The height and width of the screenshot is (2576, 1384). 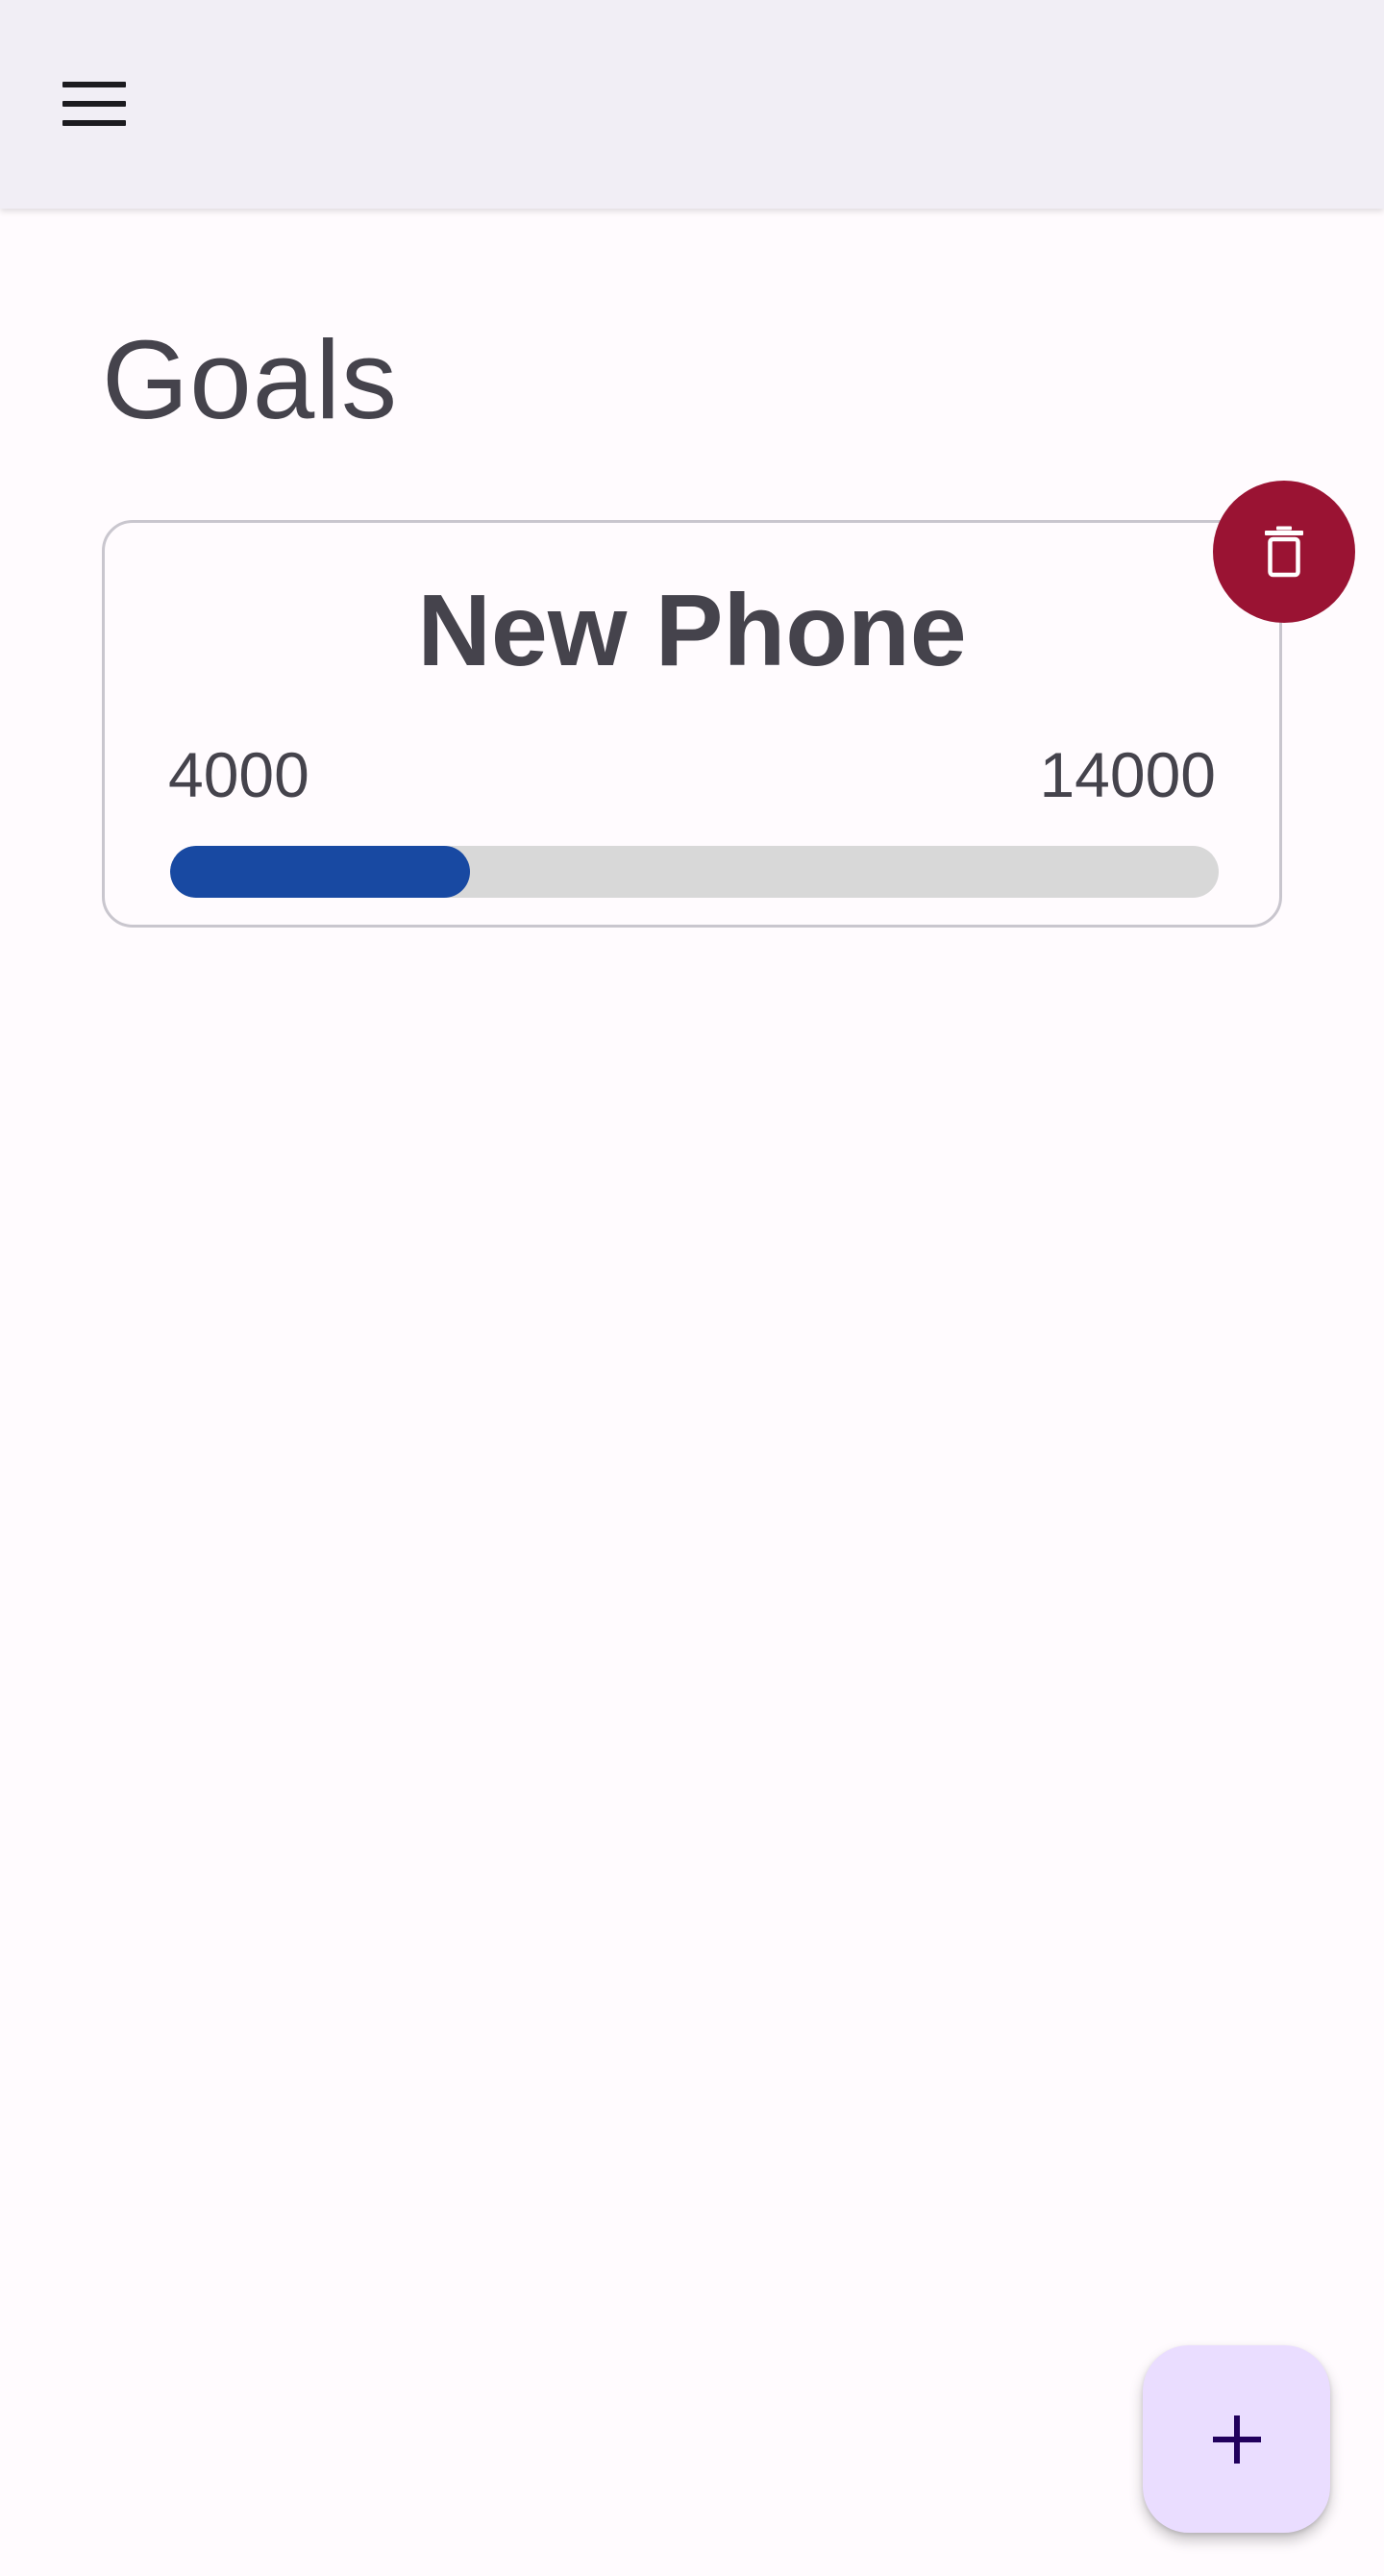 What do you see at coordinates (1127, 774) in the screenshot?
I see `goal-target-amount: 14000` at bounding box center [1127, 774].